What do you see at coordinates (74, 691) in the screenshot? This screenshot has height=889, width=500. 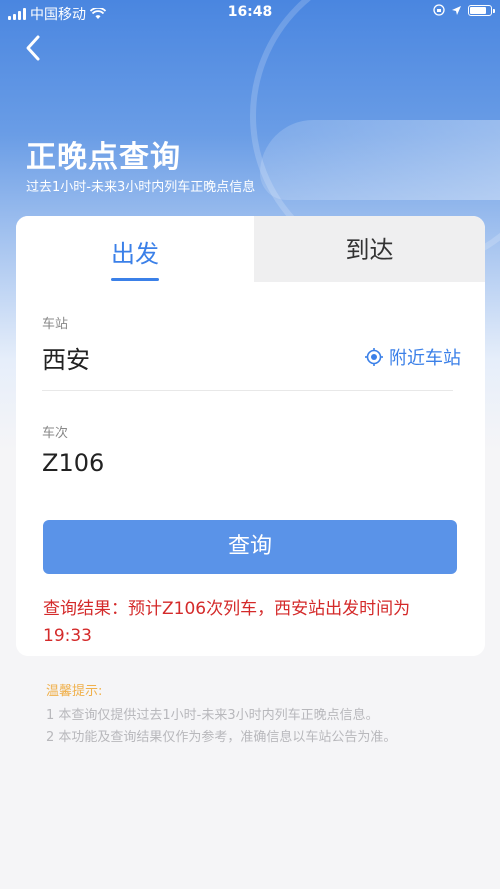 I see `tips-title: 温馨提示:` at bounding box center [74, 691].